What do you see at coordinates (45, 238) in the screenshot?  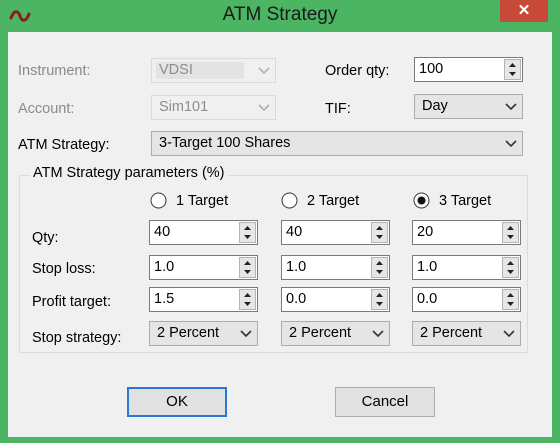 I see `qty-label: Qty:` at bounding box center [45, 238].